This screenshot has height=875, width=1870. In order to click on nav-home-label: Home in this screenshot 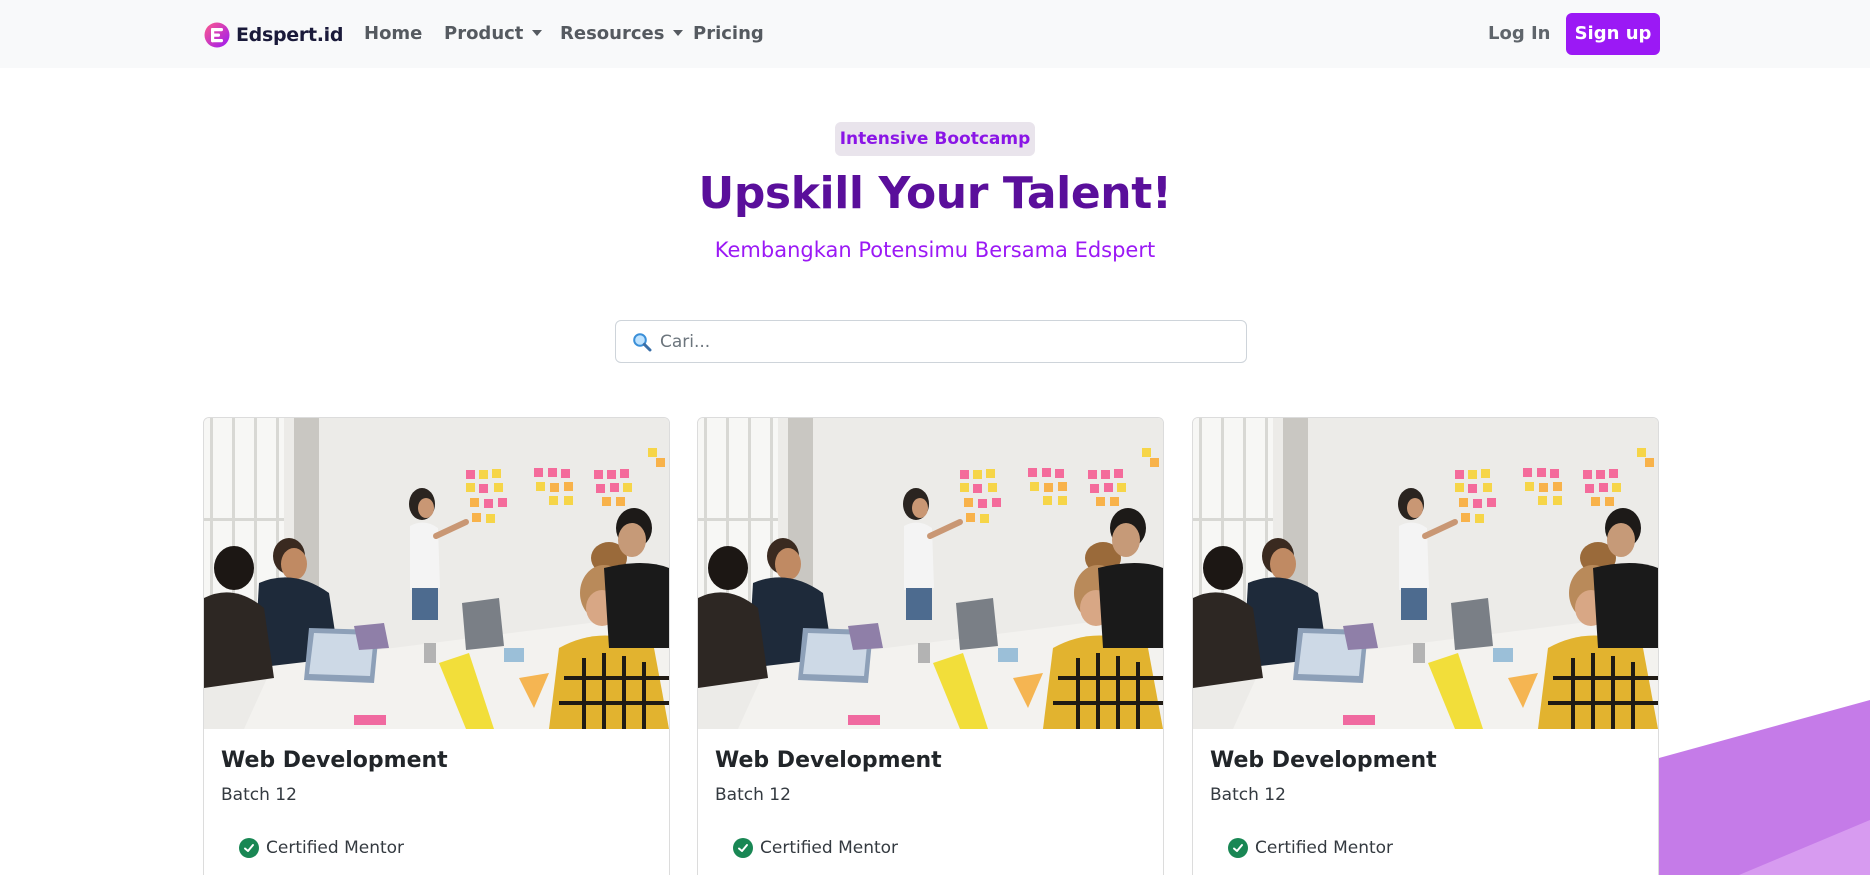, I will do `click(393, 33)`.